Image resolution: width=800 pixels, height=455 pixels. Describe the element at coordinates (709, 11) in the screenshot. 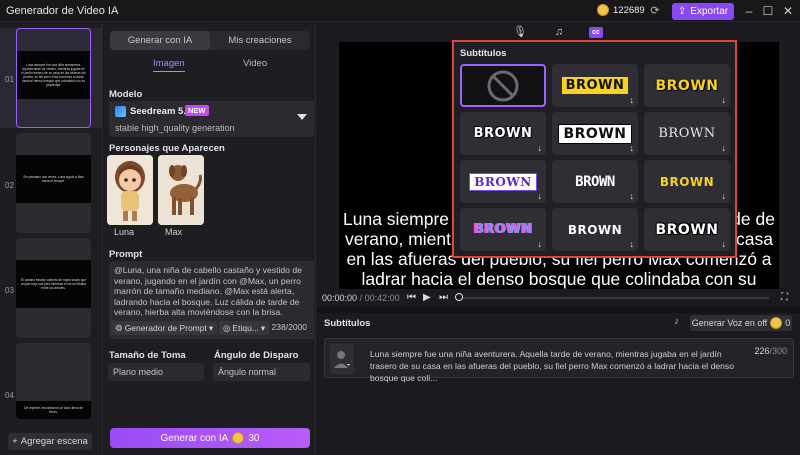

I see `export-label: Exportar` at that location.